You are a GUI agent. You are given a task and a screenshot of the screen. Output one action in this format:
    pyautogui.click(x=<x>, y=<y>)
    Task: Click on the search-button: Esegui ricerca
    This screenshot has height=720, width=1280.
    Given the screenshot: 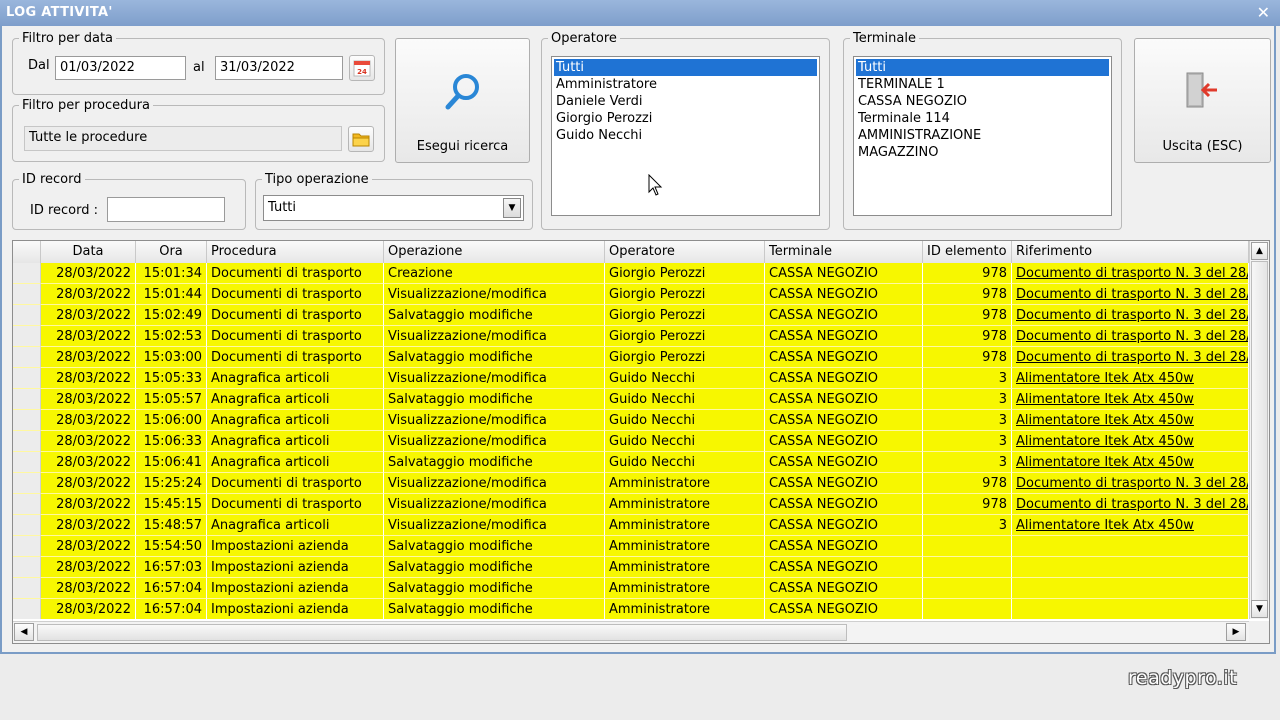 What is the action you would take?
    pyautogui.click(x=462, y=100)
    